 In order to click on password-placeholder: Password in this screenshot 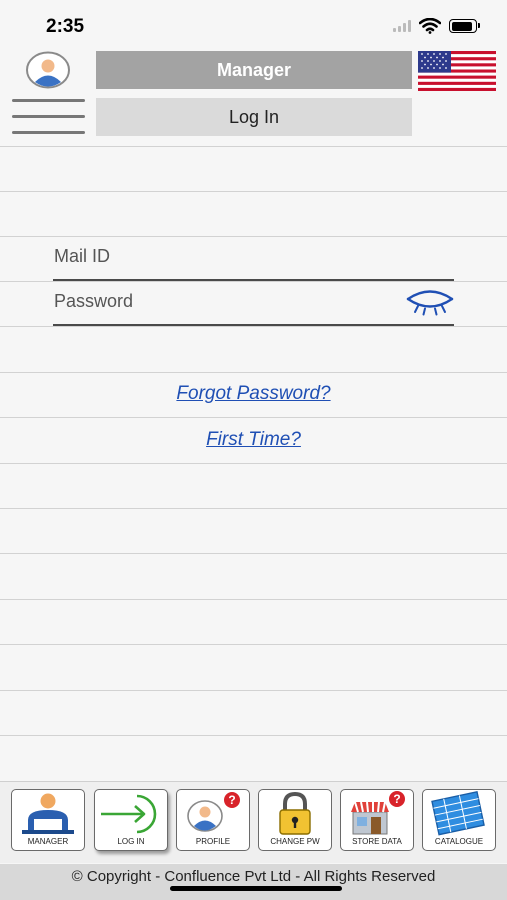, I will do `click(94, 301)`.